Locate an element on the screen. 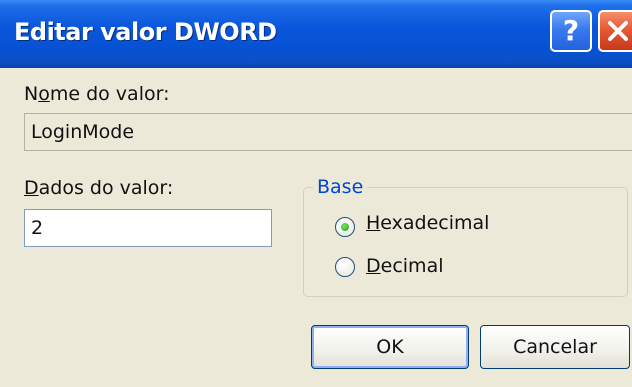 This screenshot has height=387, width=632. base-groupbox is located at coordinates (465, 242).